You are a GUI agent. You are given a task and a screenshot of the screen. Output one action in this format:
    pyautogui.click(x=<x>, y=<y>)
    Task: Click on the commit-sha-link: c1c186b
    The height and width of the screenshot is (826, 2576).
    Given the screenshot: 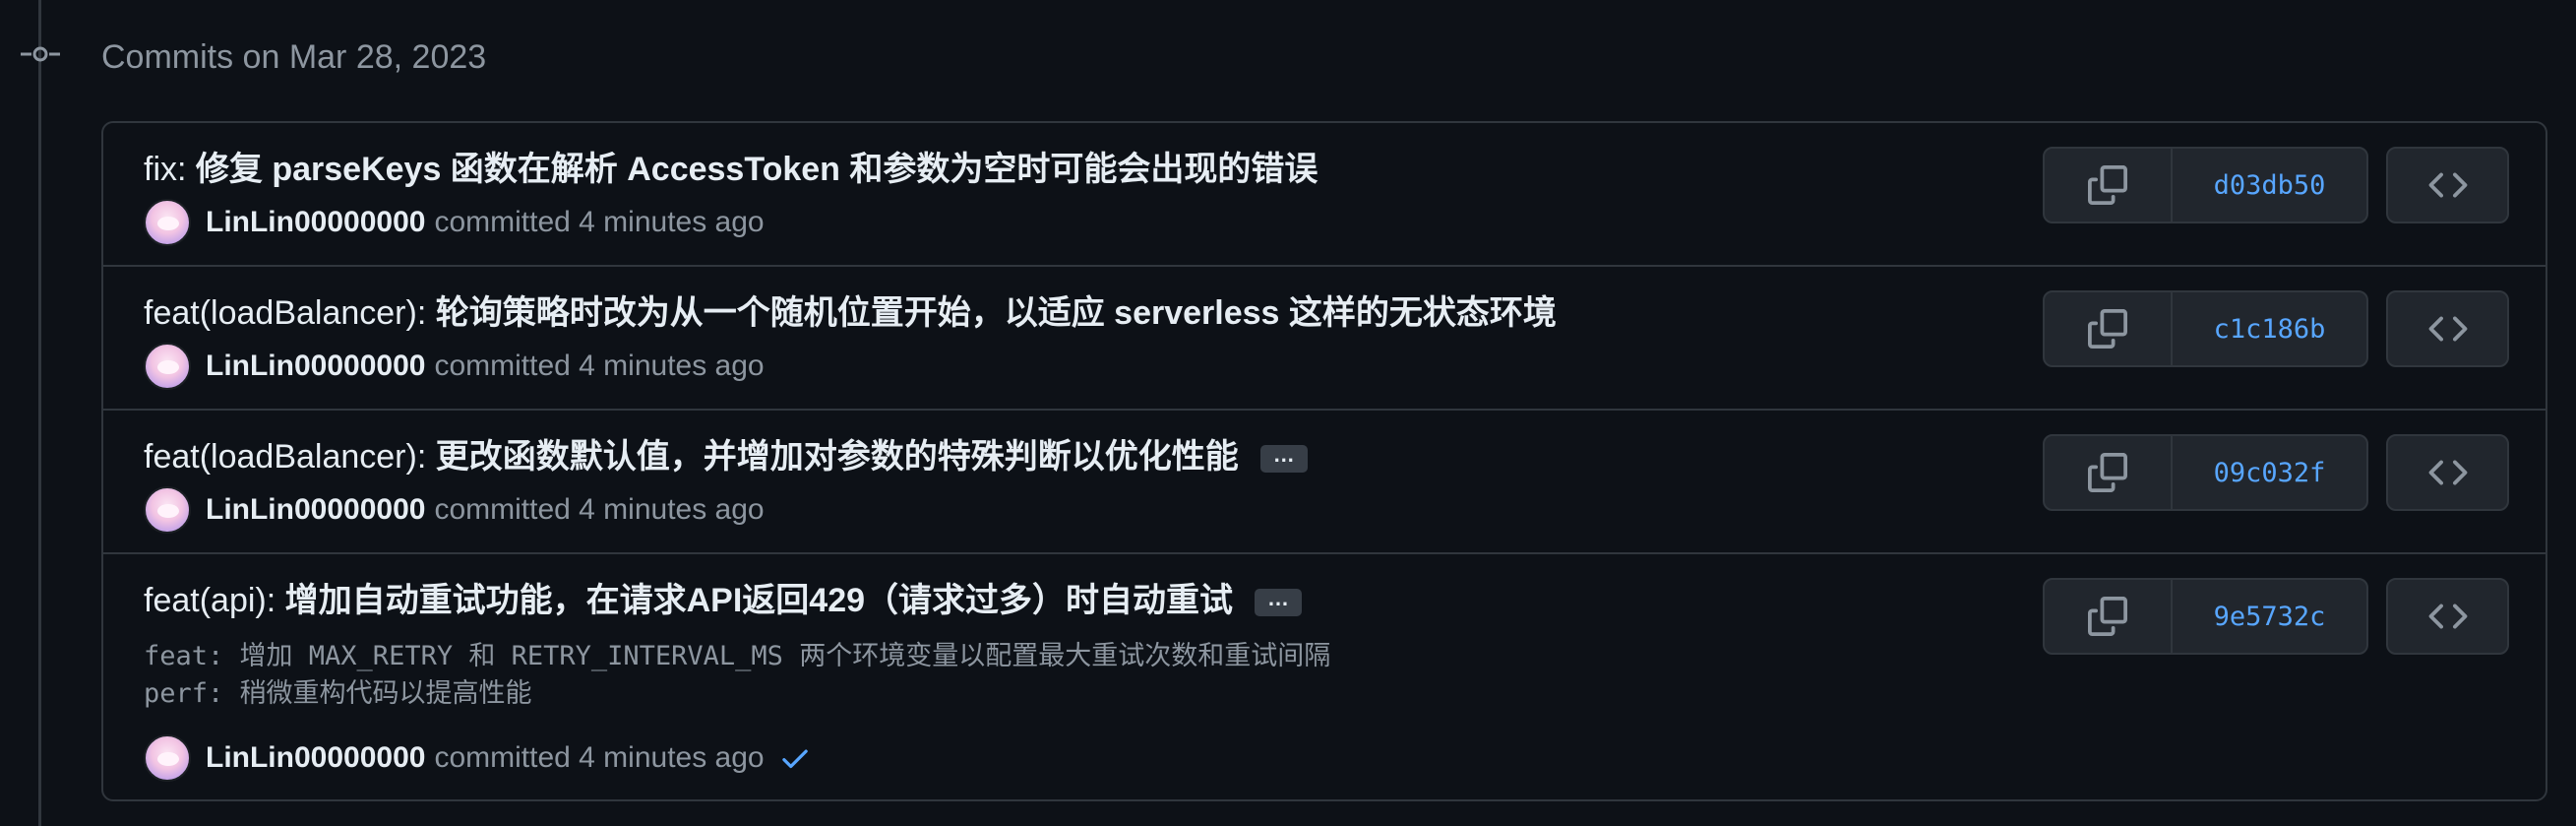 What is the action you would take?
    pyautogui.click(x=2270, y=329)
    